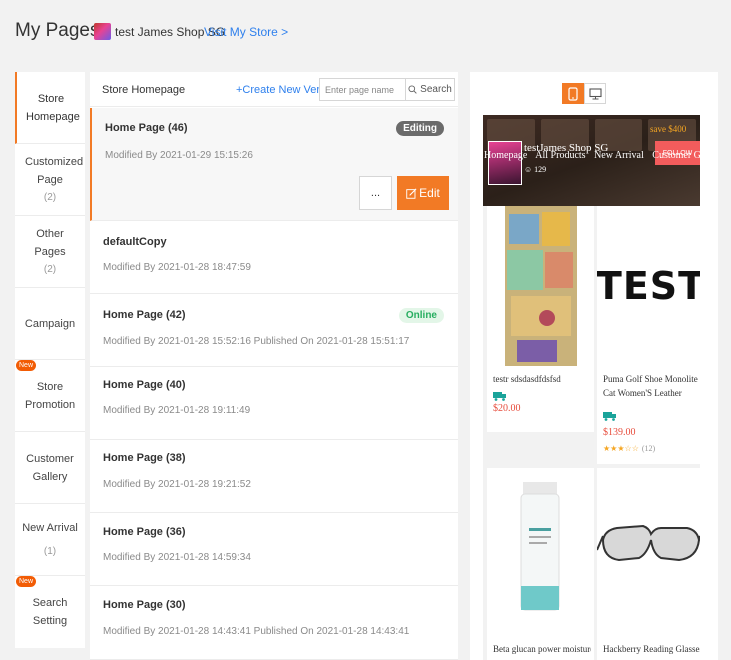  I want to click on product-rating: ★★★☆☆ (12), so click(629, 448).